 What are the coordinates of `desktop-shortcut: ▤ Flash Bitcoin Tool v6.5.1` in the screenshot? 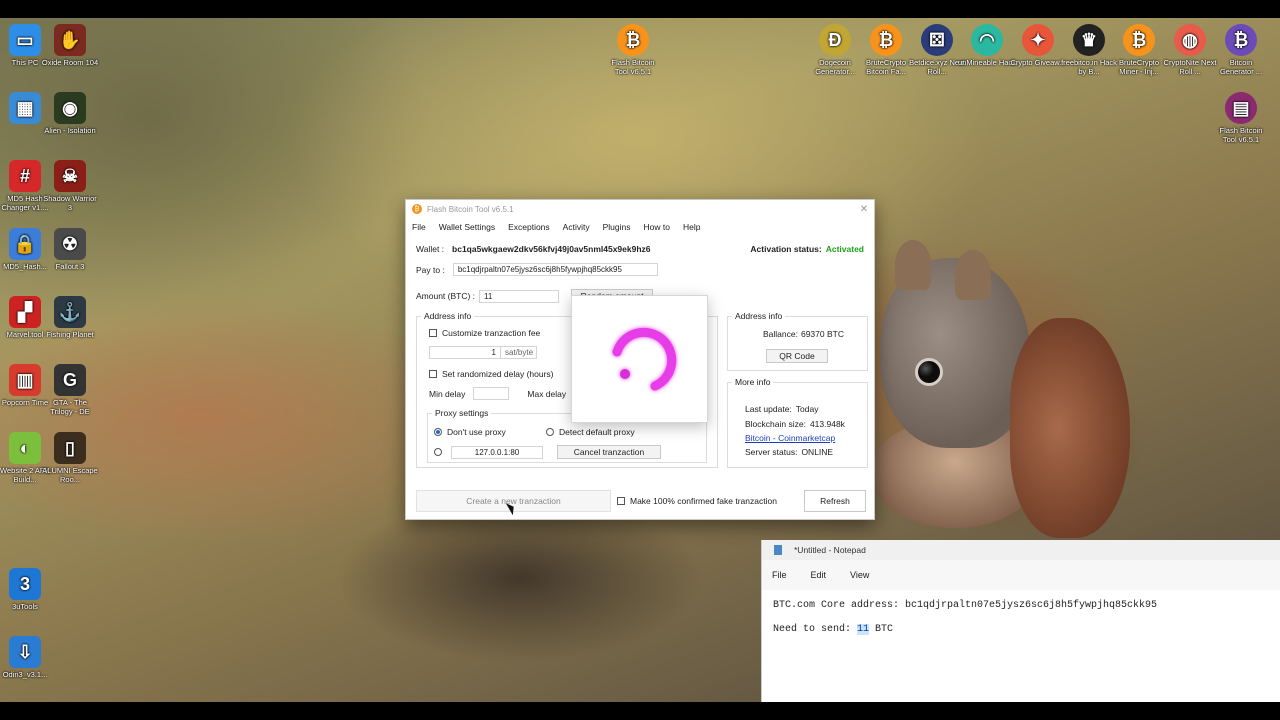 It's located at (1241, 118).